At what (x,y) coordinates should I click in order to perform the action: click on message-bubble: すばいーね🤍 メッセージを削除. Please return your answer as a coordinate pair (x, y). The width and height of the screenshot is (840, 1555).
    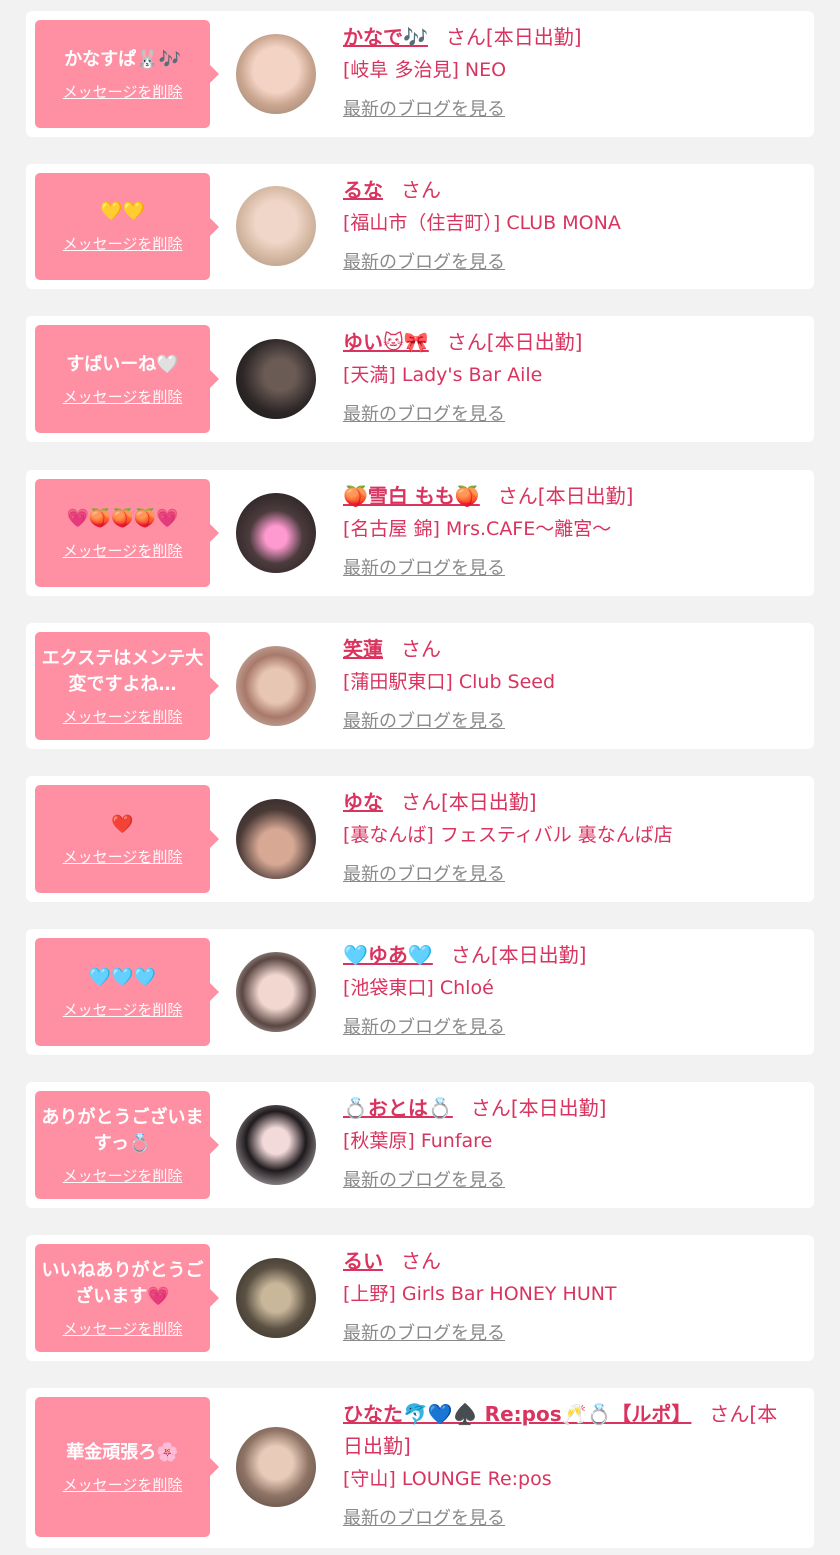
    Looking at the image, I should click on (127, 379).